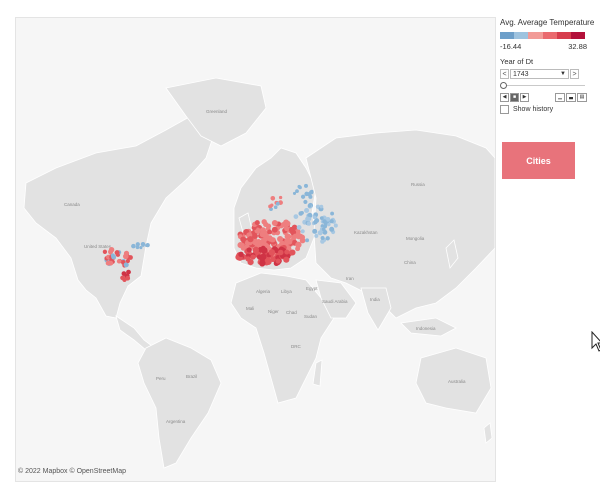 Image resolution: width=600 pixels, height=490 pixels. Describe the element at coordinates (571, 97) in the screenshot. I see `speed-normal-button: ▃` at that location.